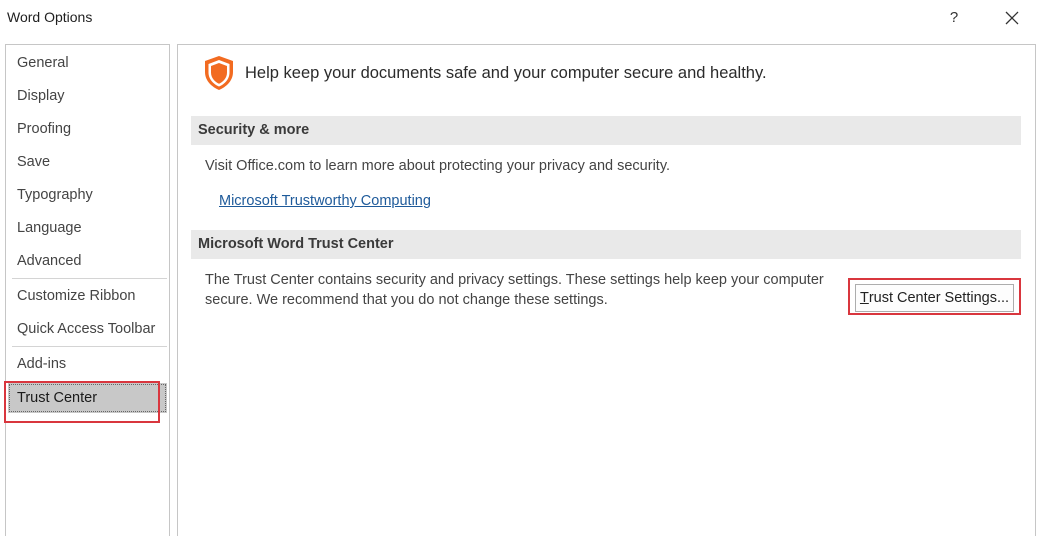 This screenshot has height=536, width=1041. What do you see at coordinates (87, 228) in the screenshot?
I see `sidebar-item-language: Language` at bounding box center [87, 228].